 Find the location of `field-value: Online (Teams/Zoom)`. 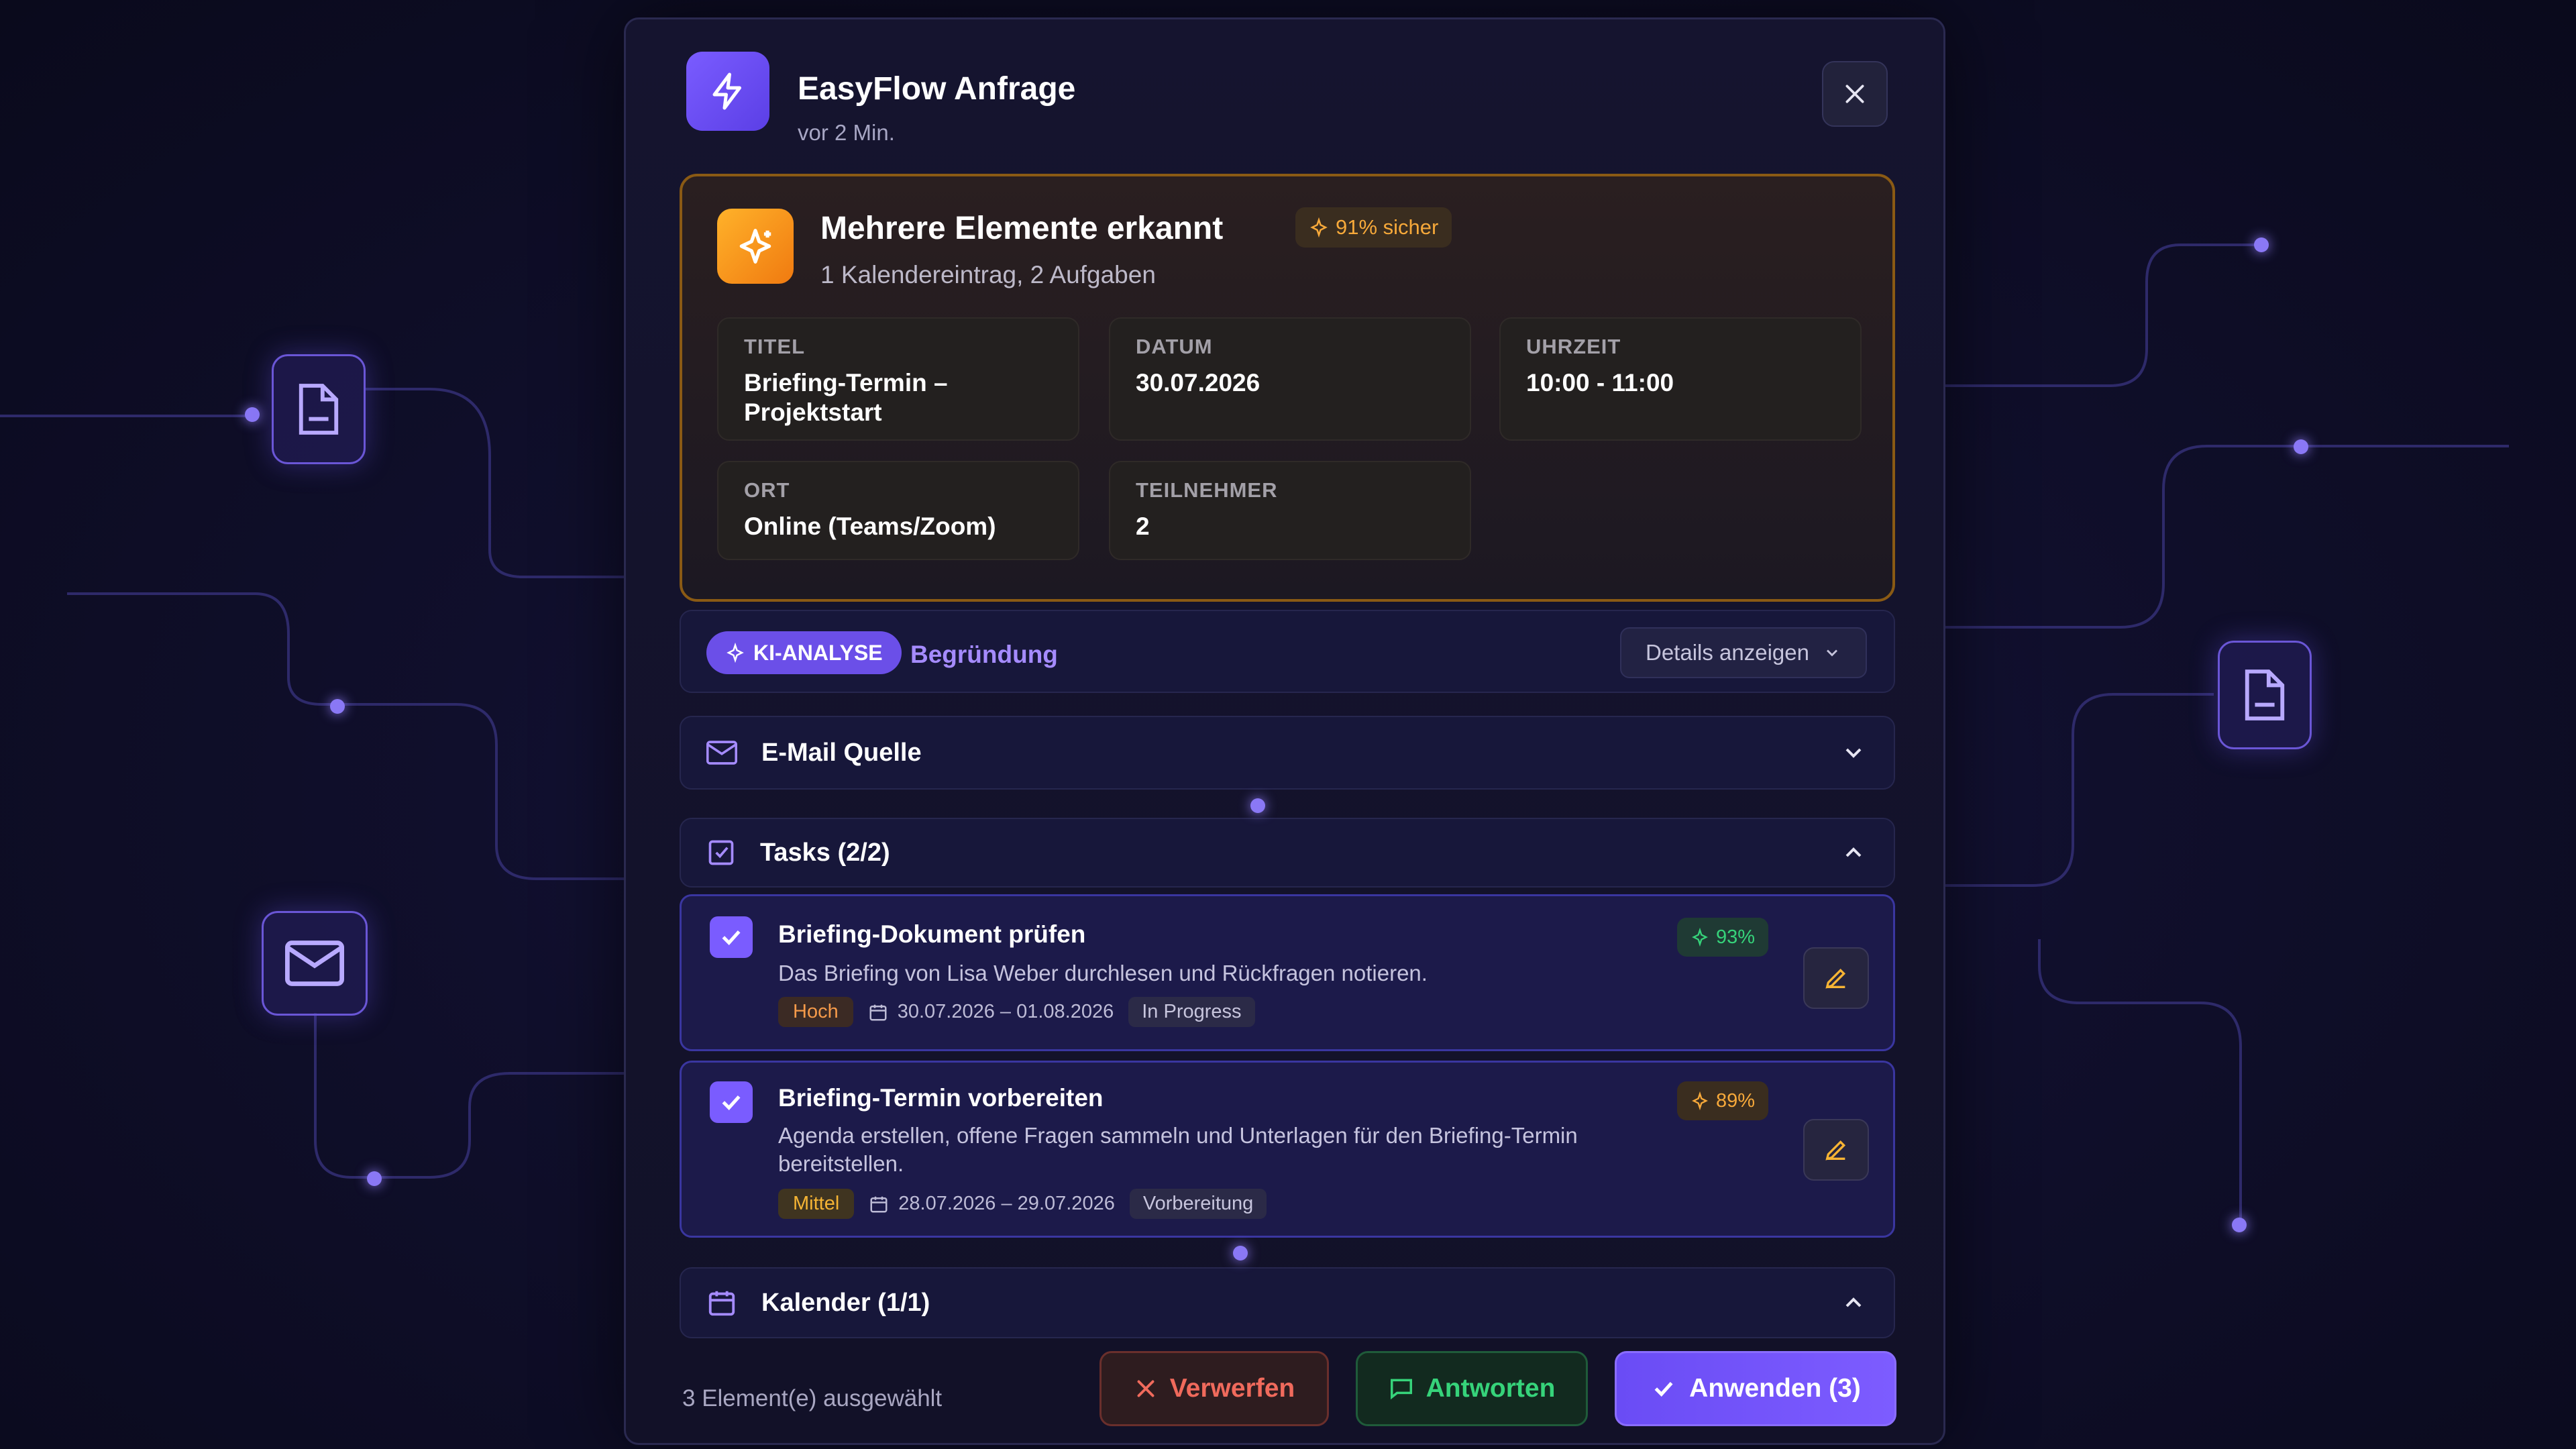

field-value: Online (Teams/Zoom) is located at coordinates (870, 526).